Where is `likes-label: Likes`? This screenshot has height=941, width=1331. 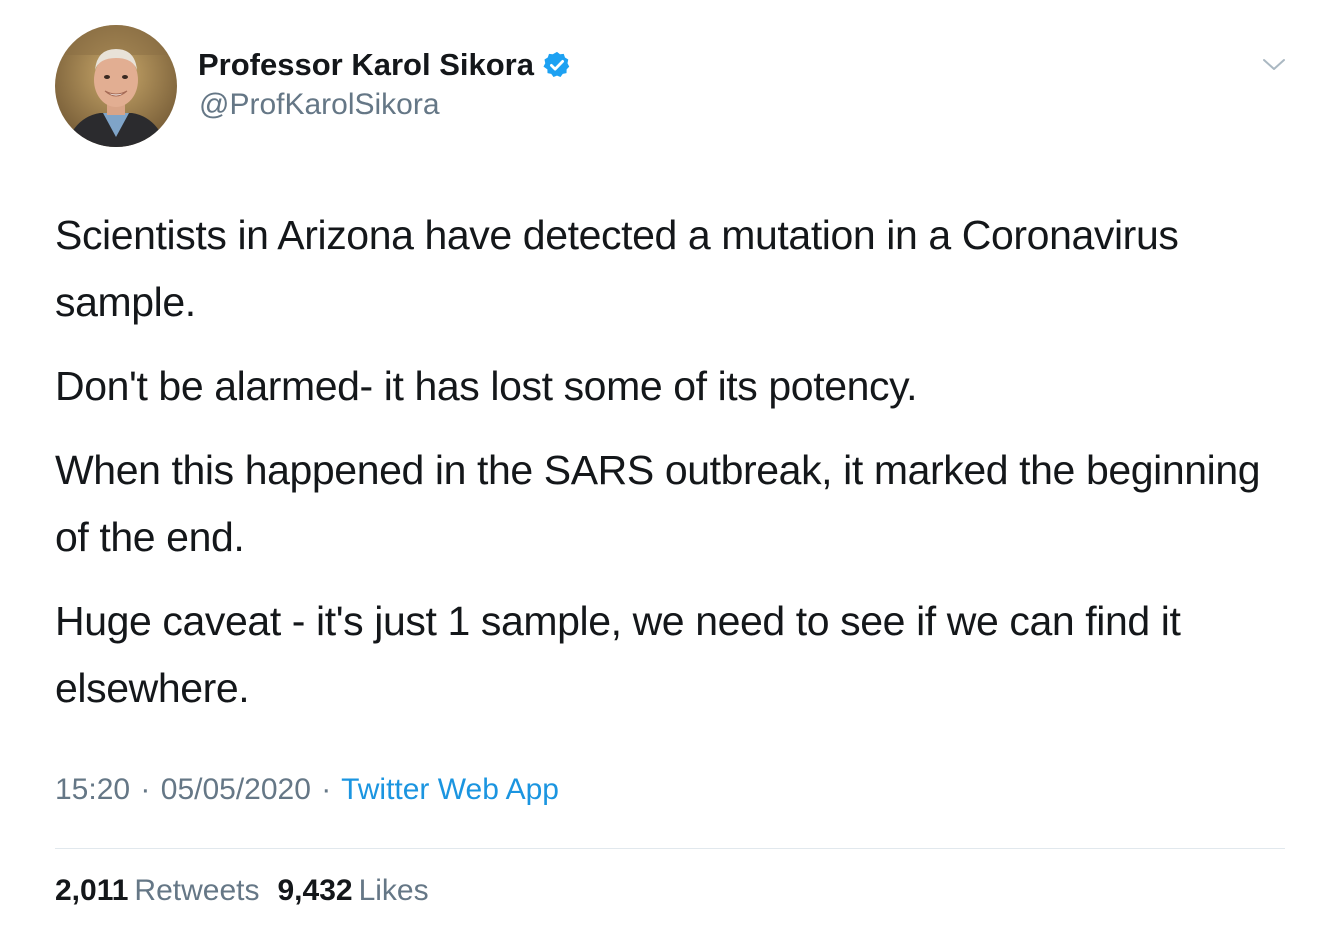
likes-label: Likes is located at coordinates (393, 890).